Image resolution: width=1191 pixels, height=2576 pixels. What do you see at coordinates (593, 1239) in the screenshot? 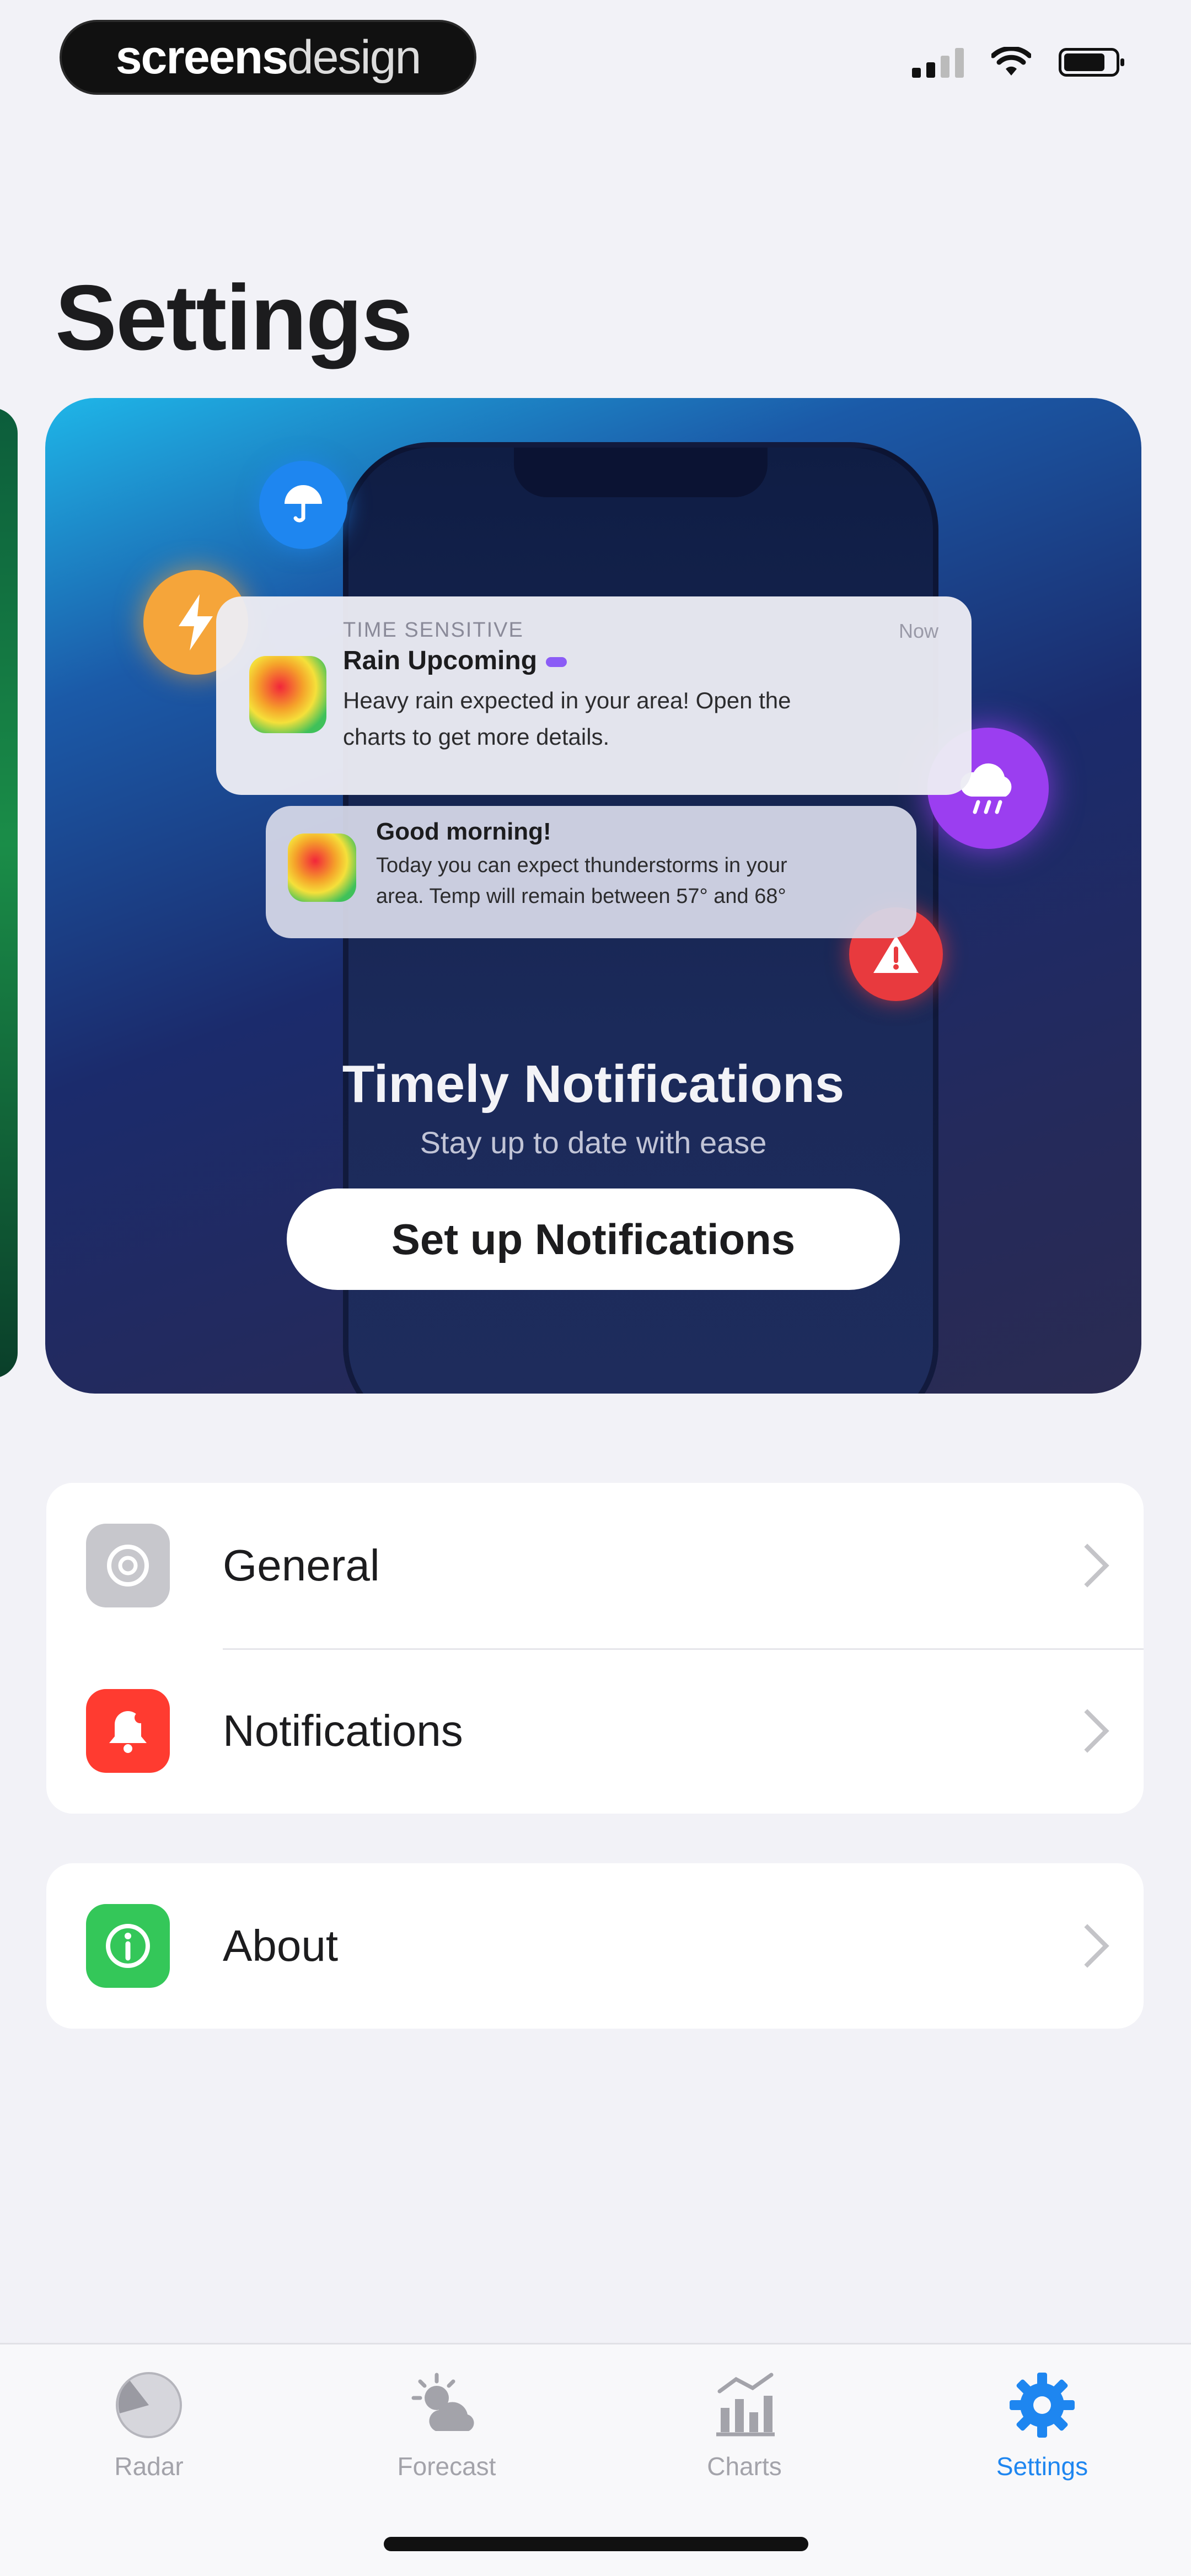
I see `set-up-notifications-button: Set up Notifications` at bounding box center [593, 1239].